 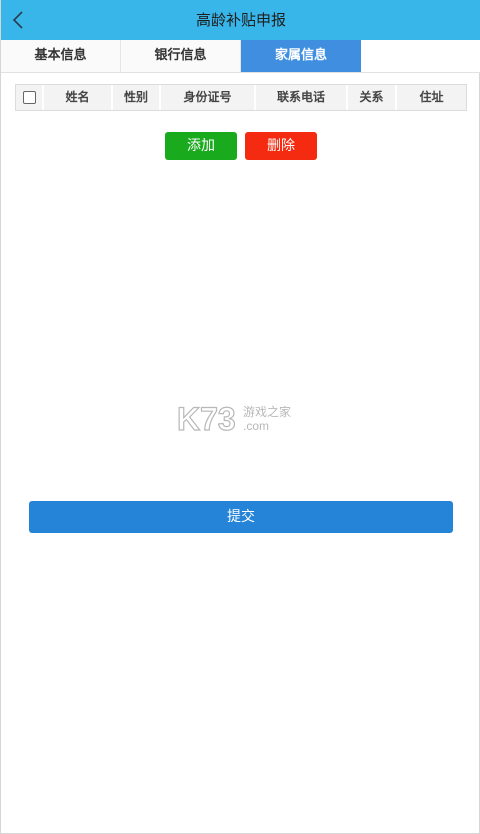 I want to click on tab-family-info: 家属信息, so click(x=301, y=56).